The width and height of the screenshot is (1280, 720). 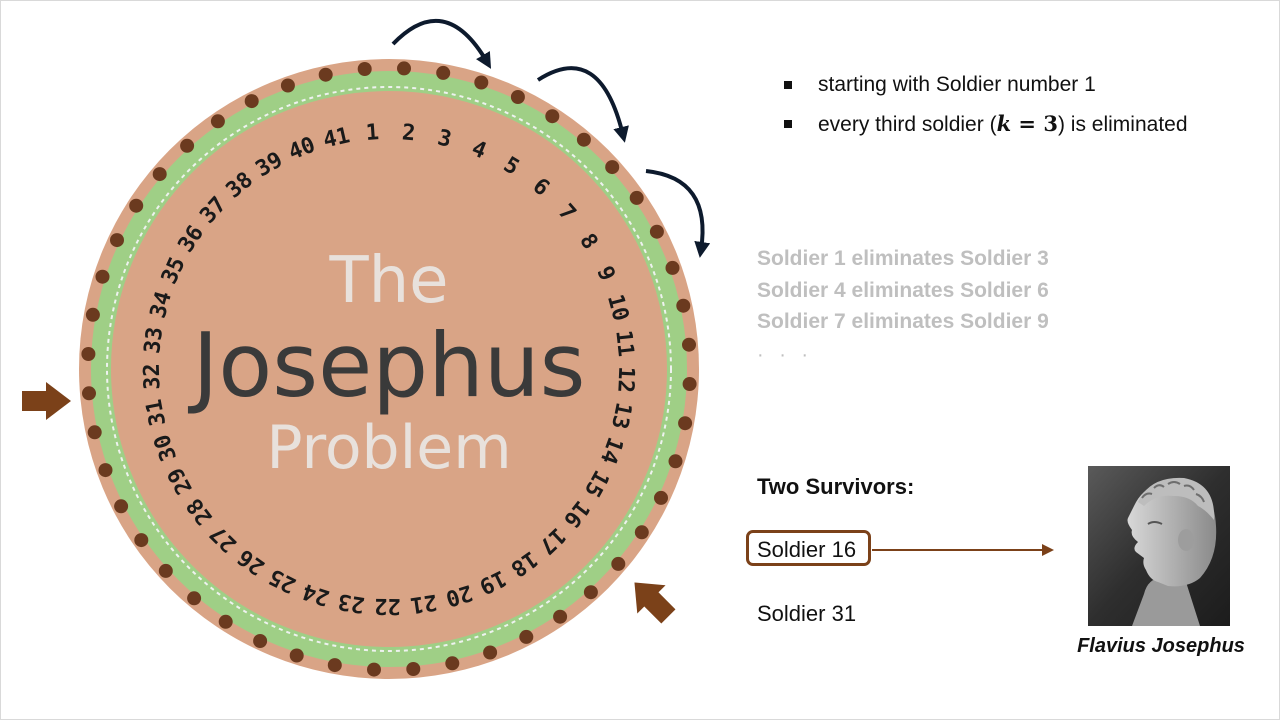 What do you see at coordinates (372, 133) in the screenshot?
I see `soldier-number: 1` at bounding box center [372, 133].